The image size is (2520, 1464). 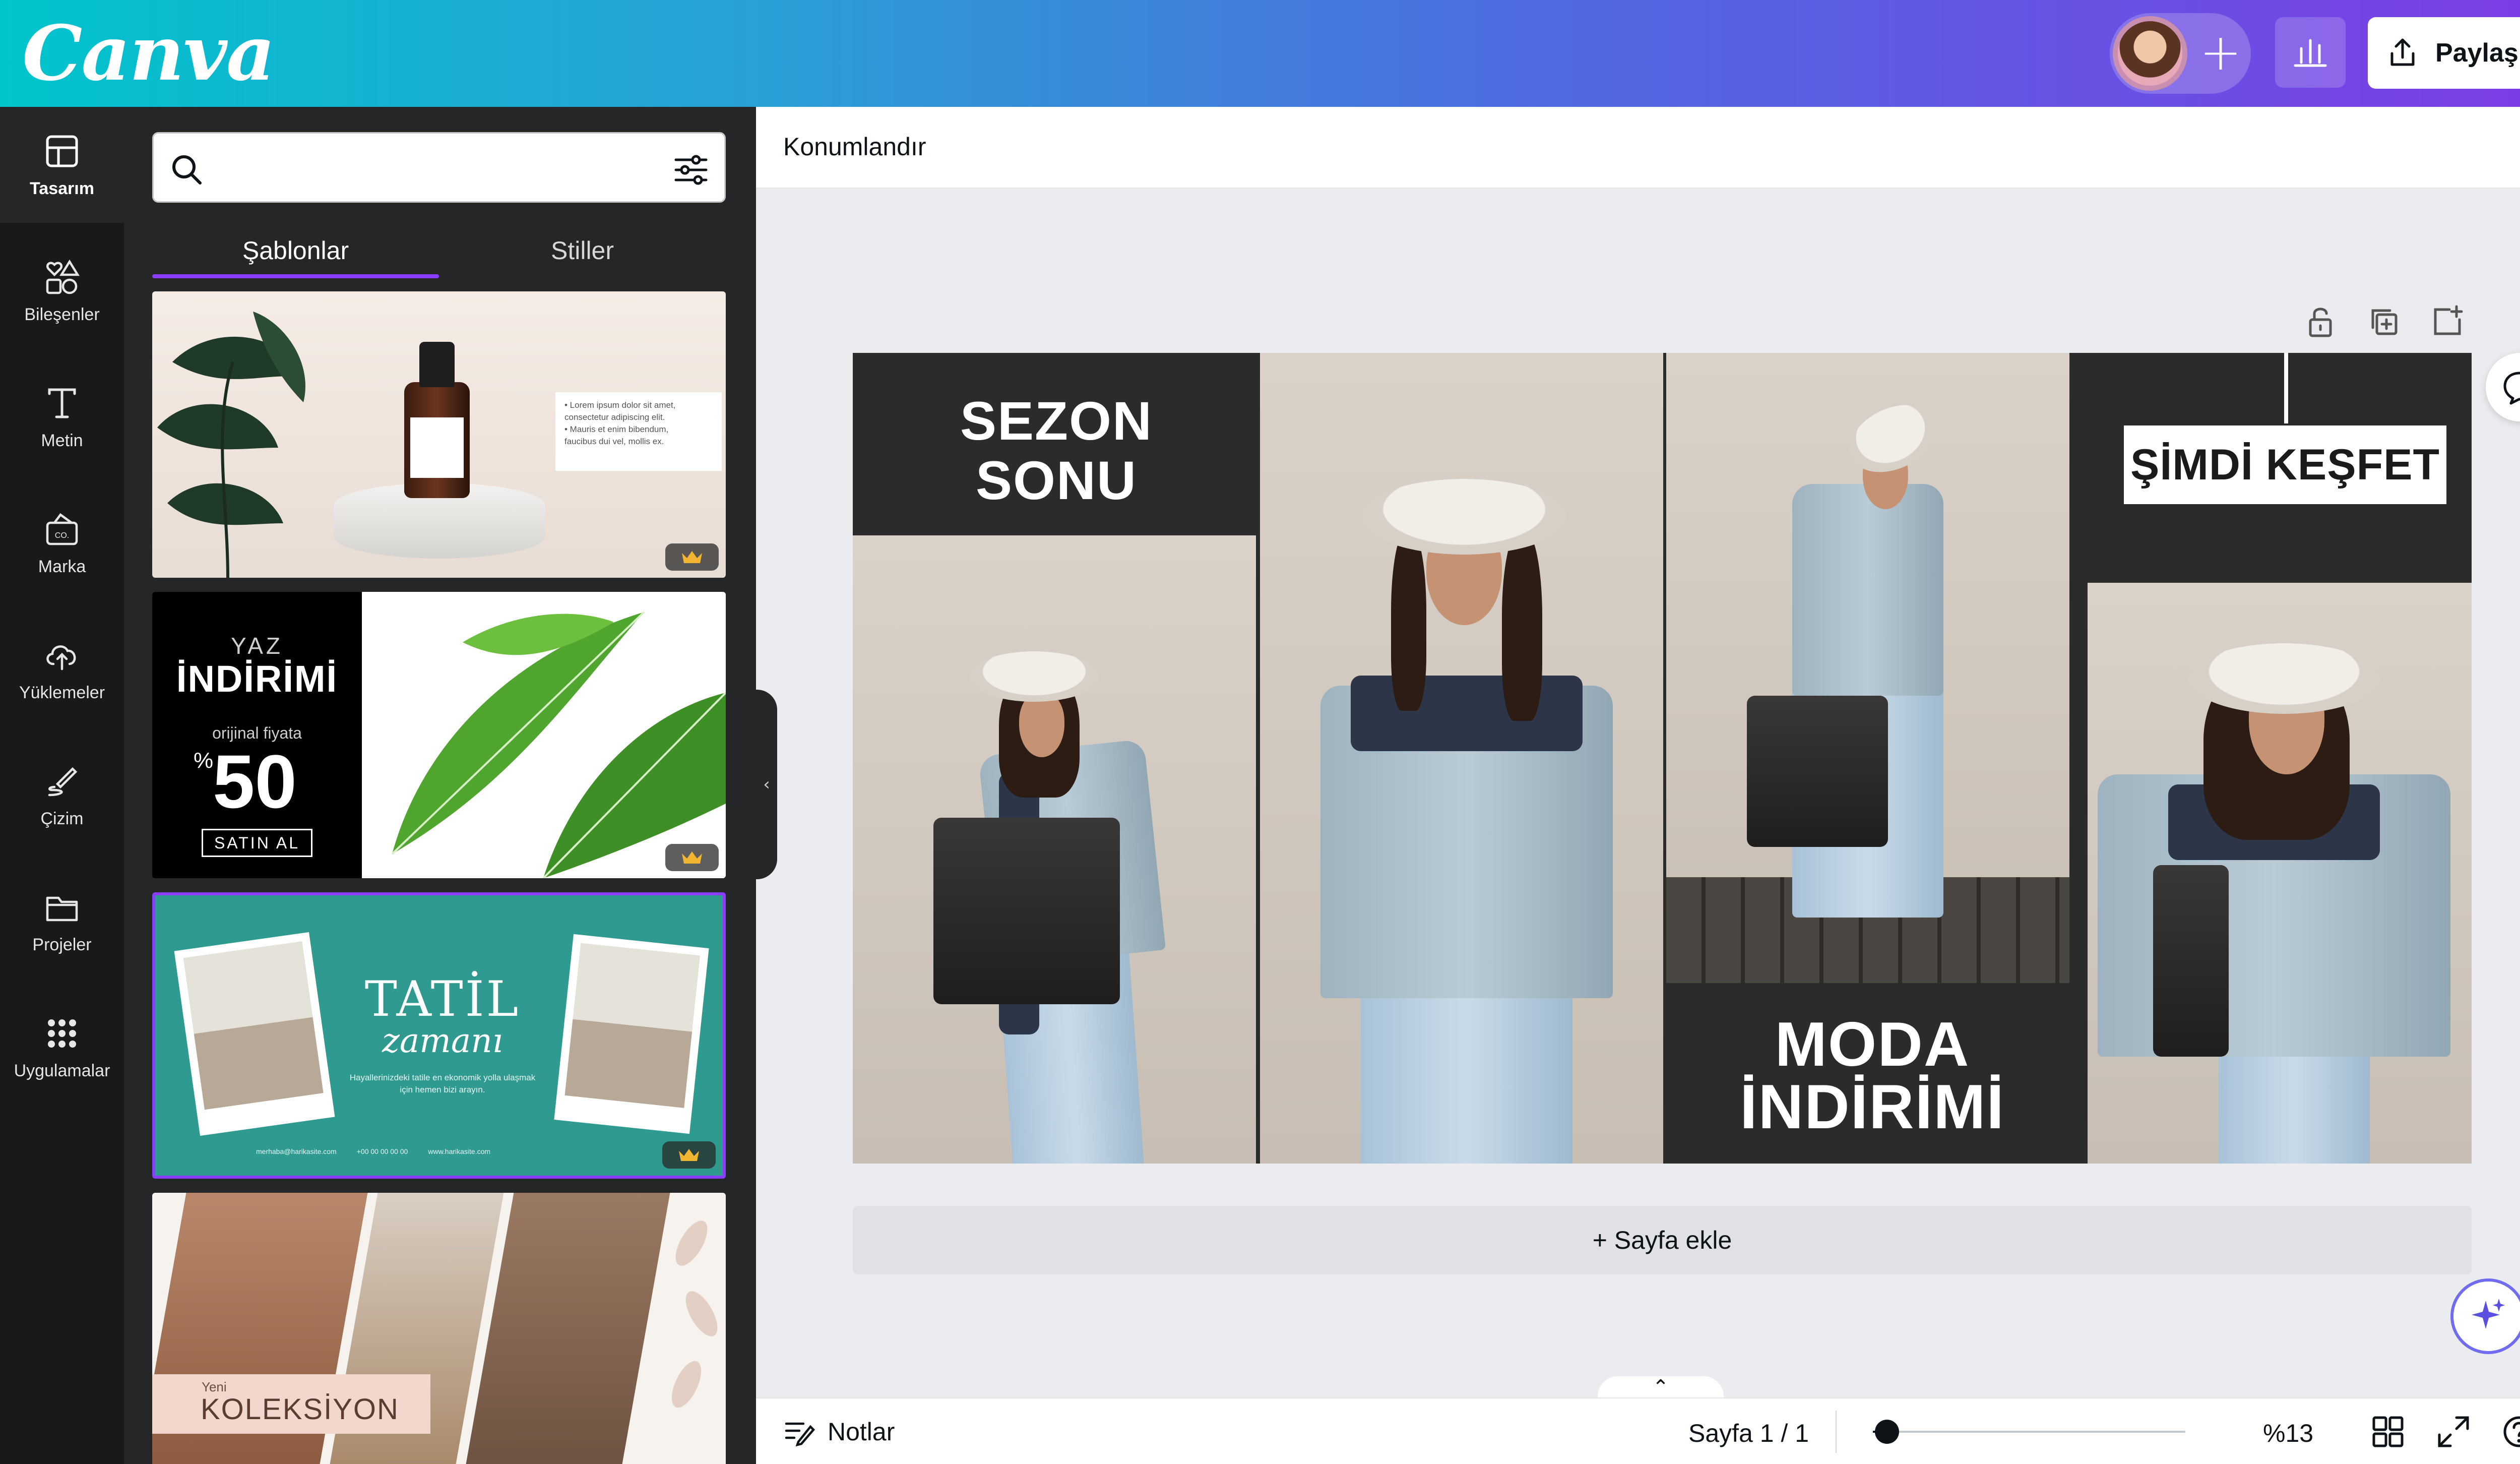 What do you see at coordinates (695, 1314) in the screenshot?
I see `leaf-decoration` at bounding box center [695, 1314].